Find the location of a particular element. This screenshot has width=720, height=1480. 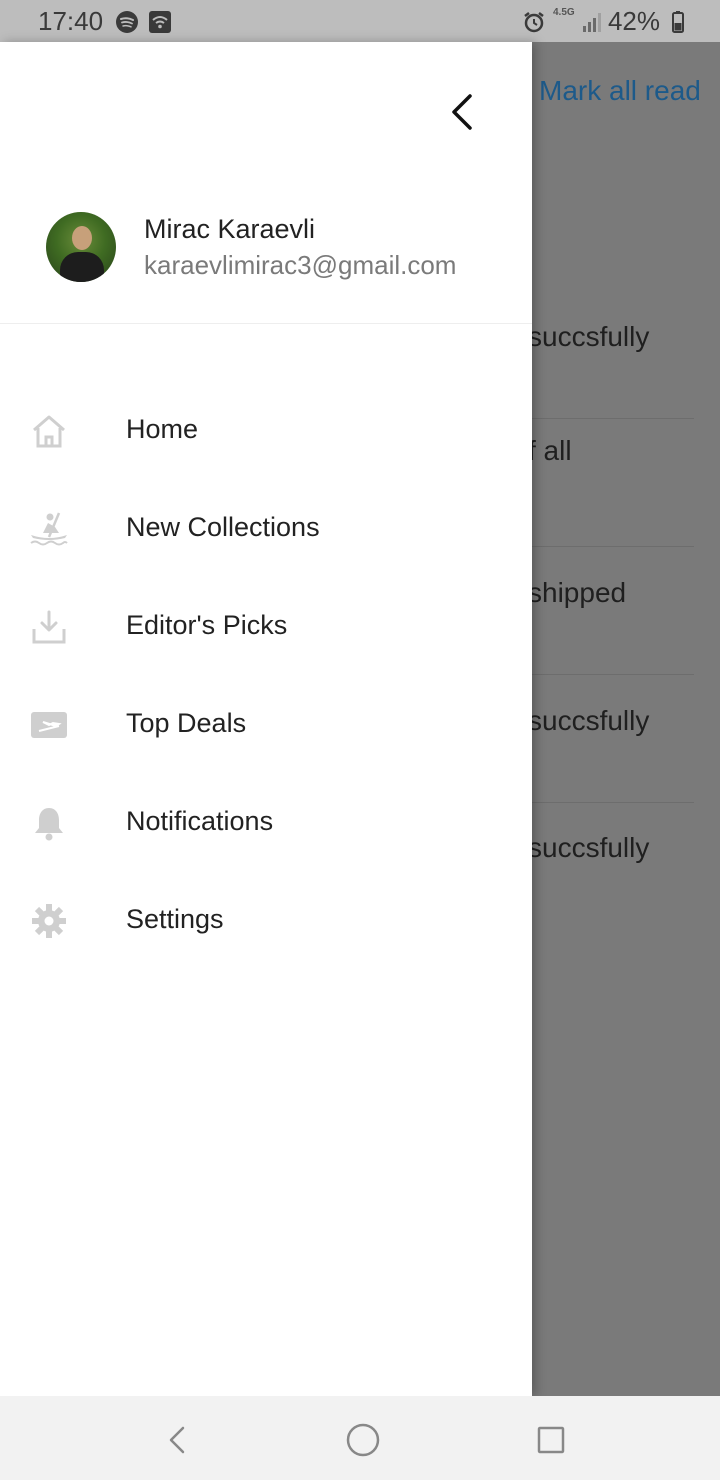

nav-recents-icon is located at coordinates (551, 1440).